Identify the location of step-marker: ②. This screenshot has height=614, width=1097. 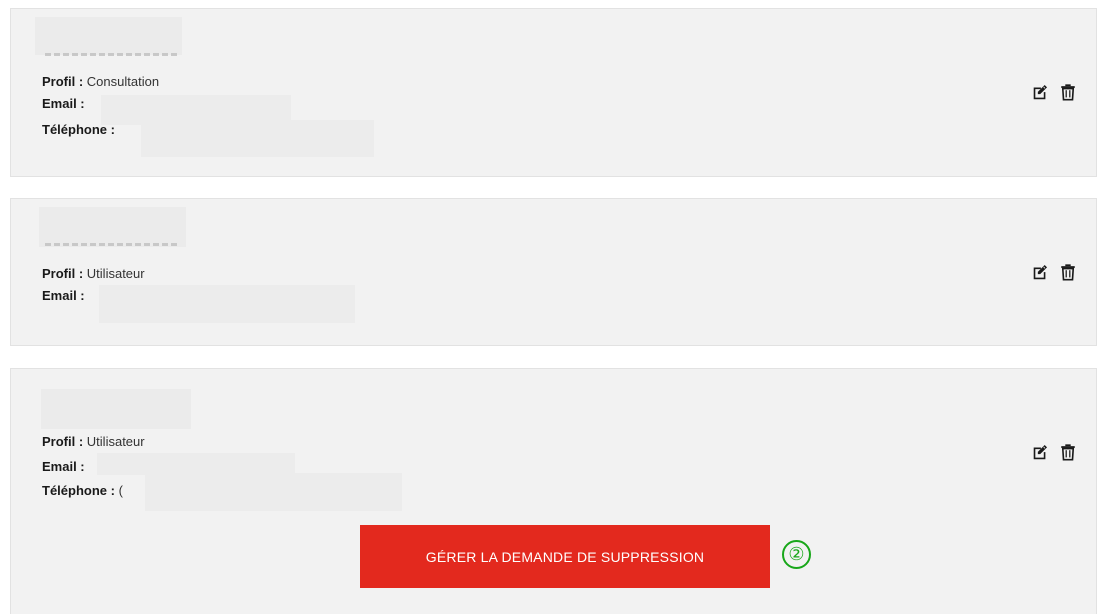
(796, 554).